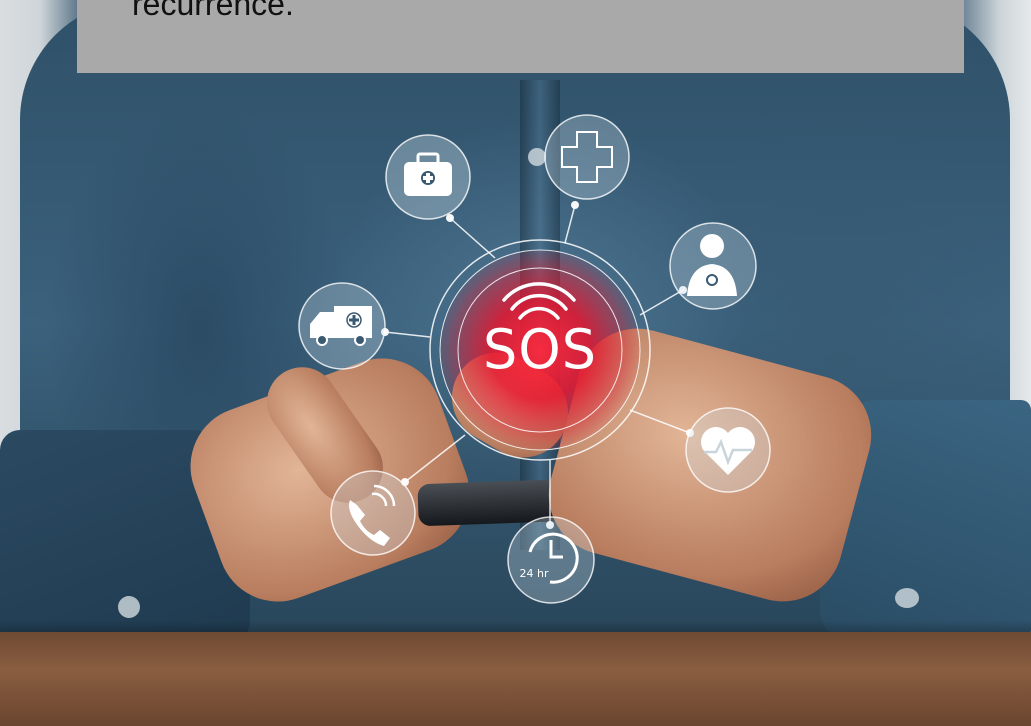 This screenshot has height=726, width=1031. I want to click on clock-label: 24 hr, so click(534, 573).